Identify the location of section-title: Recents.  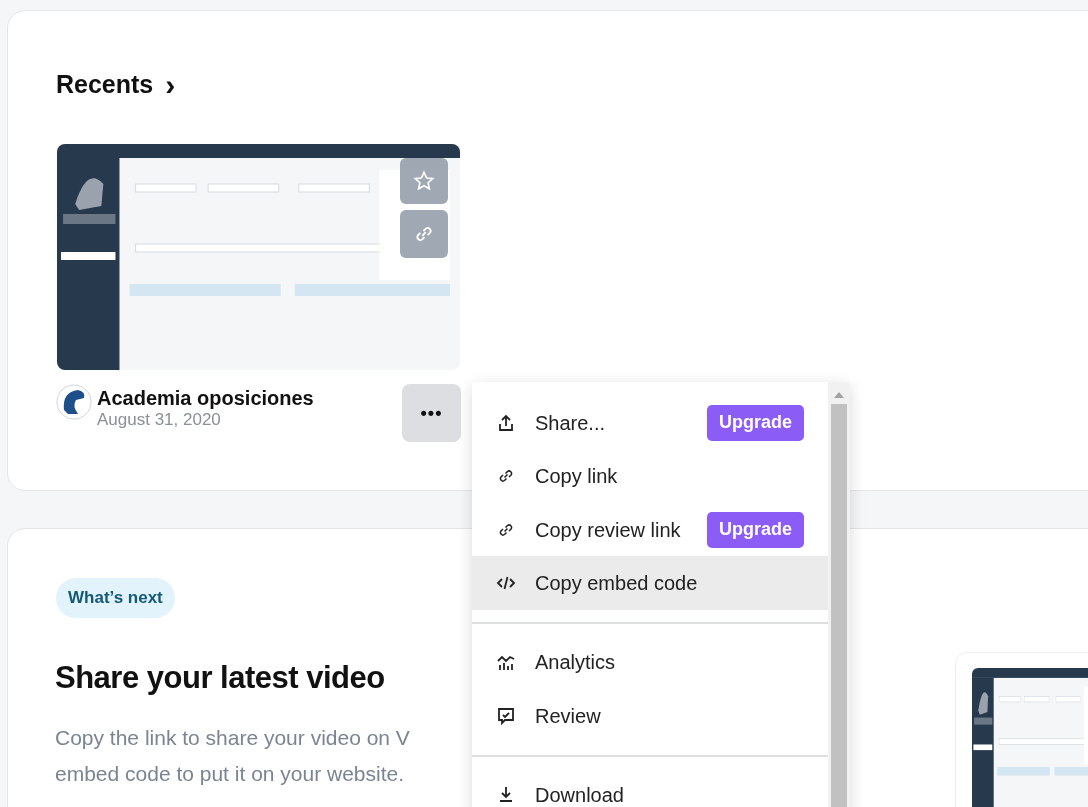
(105, 84).